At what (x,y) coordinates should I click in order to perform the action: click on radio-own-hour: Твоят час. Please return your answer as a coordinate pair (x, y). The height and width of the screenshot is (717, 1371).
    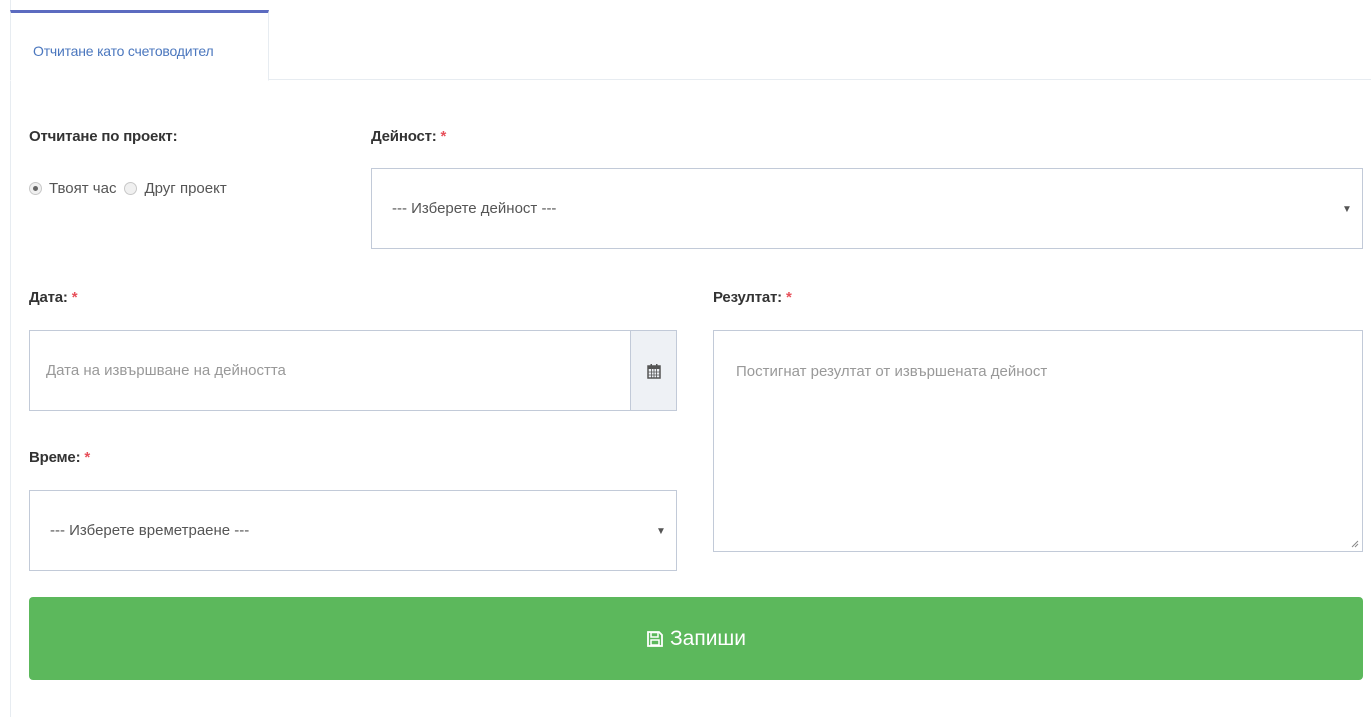
    Looking at the image, I should click on (72, 188).